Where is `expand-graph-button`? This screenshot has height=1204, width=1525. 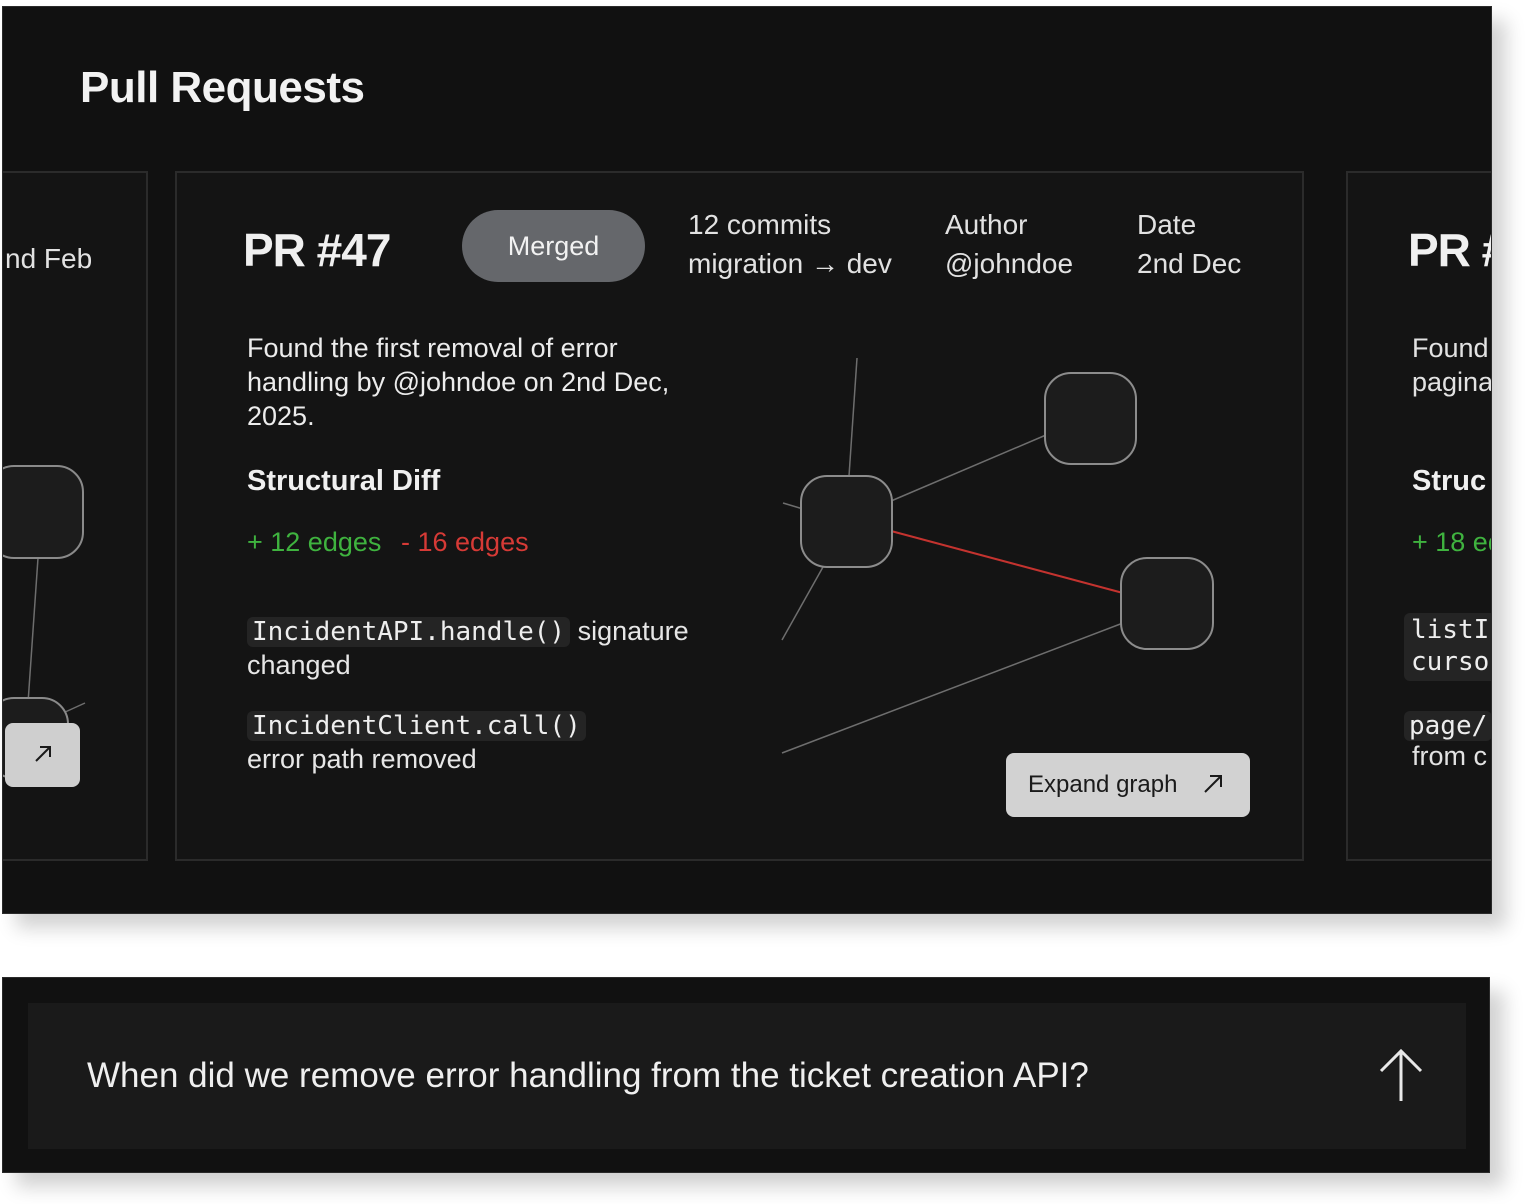
expand-graph-button is located at coordinates (42, 755).